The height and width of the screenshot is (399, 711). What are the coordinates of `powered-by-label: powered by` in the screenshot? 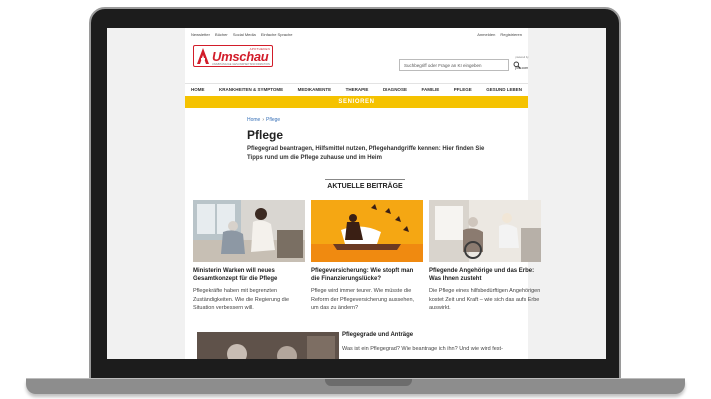 It's located at (522, 57).